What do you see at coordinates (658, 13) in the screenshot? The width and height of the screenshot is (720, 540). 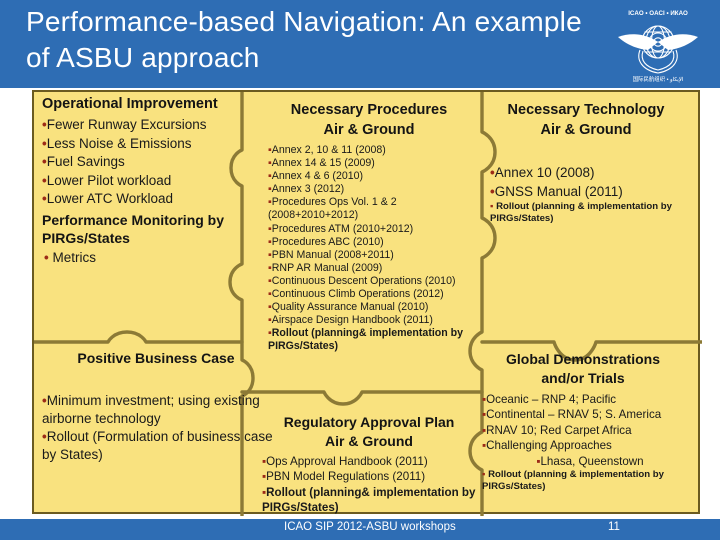 I see `svg-text: ICAO • OACI • ИКАО` at bounding box center [658, 13].